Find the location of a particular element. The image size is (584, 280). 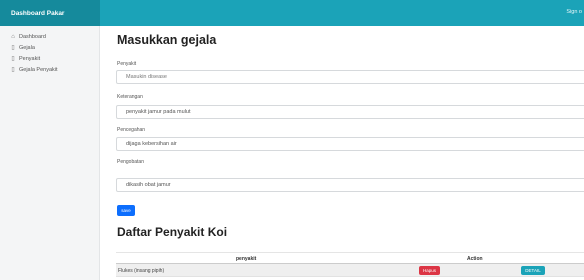

sidebar-item-label: Dashboard is located at coordinates (32, 36).